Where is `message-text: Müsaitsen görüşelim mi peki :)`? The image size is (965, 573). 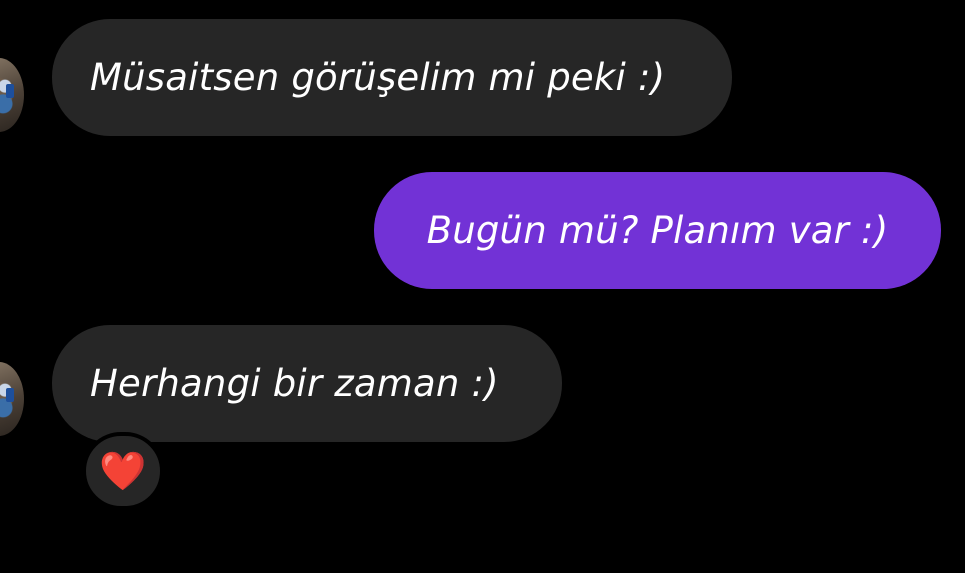 message-text: Müsaitsen görüşelim mi peki :) is located at coordinates (378, 77).